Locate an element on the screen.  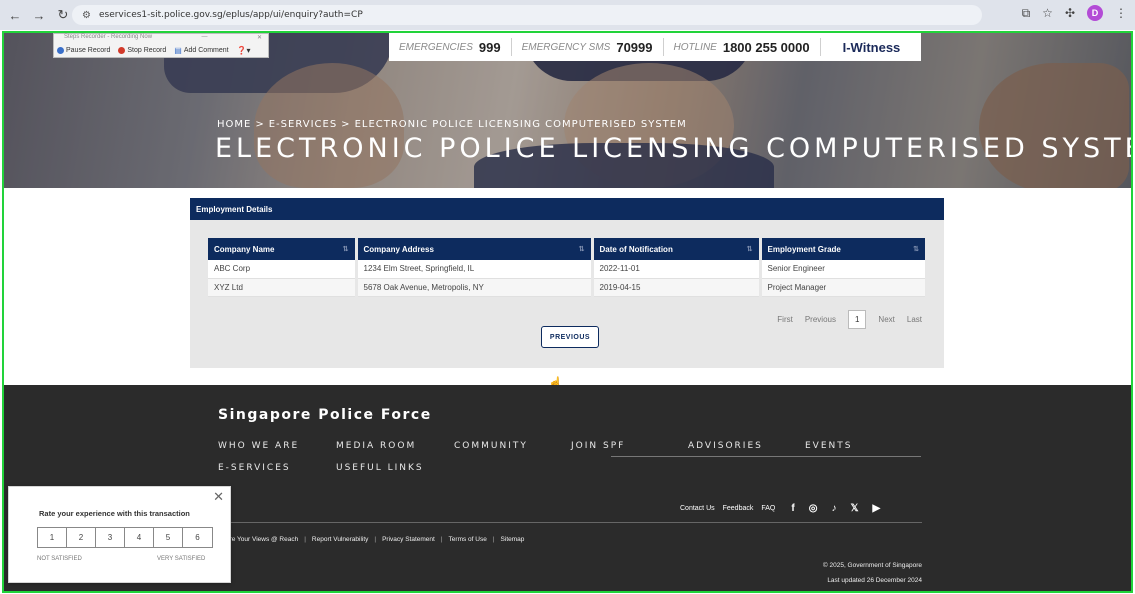
previous-button: PREVIOUS is located at coordinates (570, 337).